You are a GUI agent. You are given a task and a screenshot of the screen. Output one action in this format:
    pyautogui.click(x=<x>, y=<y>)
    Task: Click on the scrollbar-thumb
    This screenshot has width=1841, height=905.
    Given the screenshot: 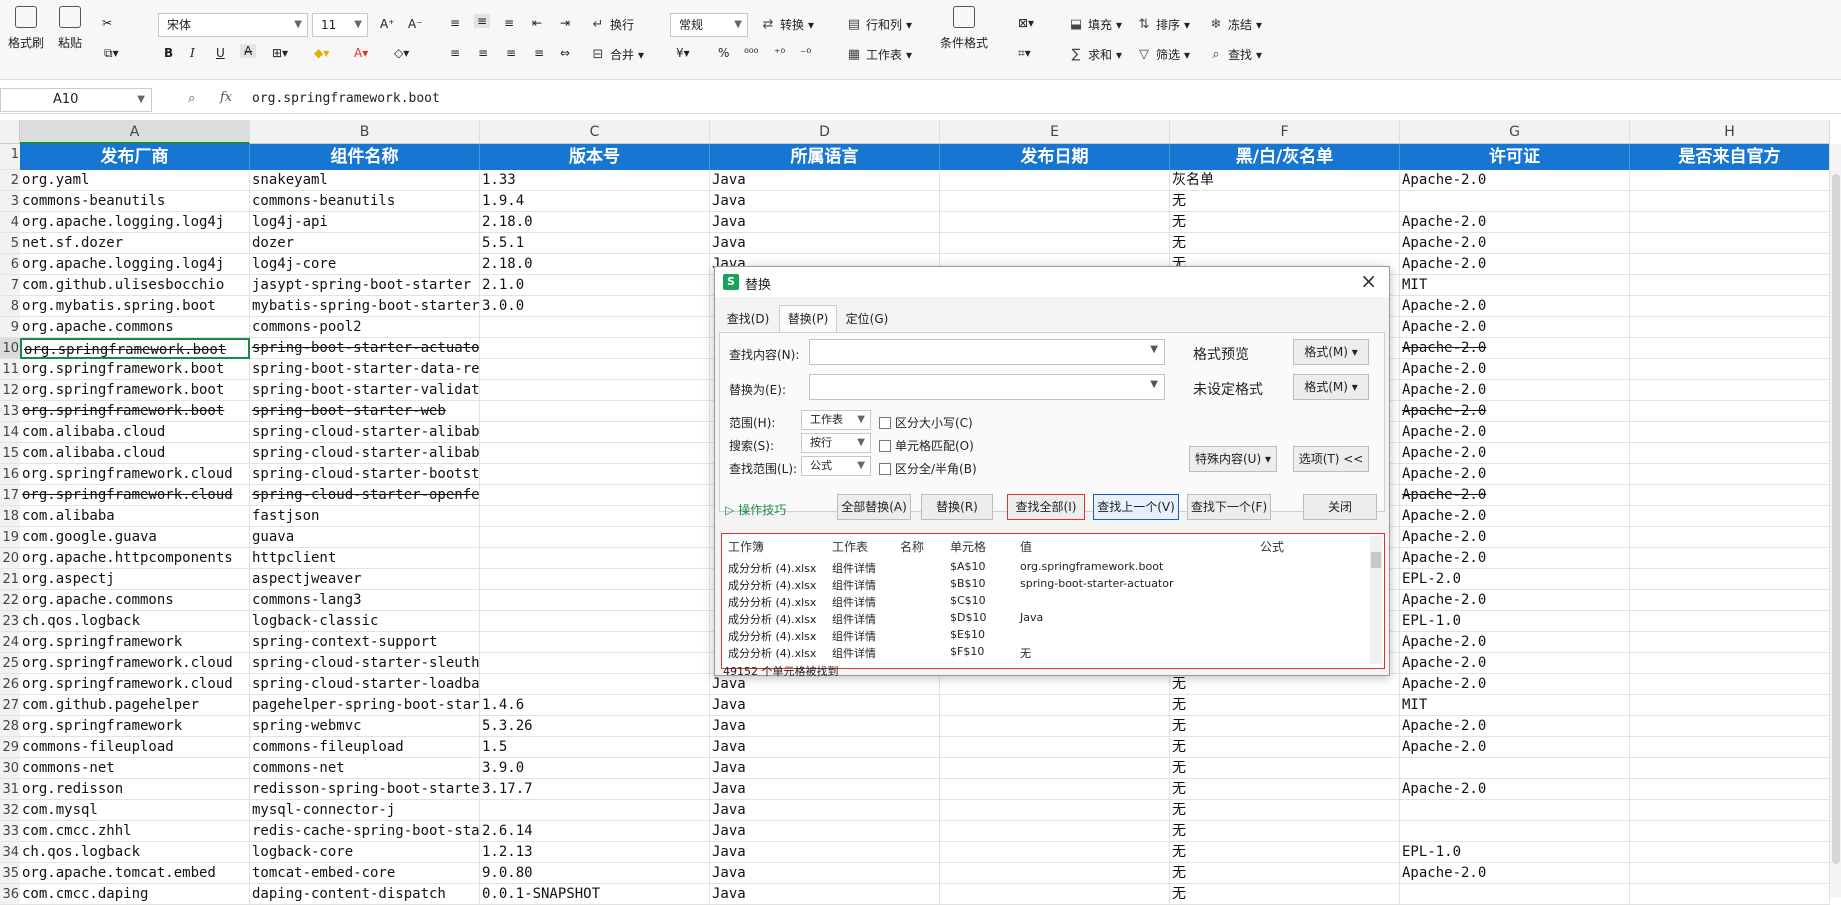 What is the action you would take?
    pyautogui.click(x=1376, y=560)
    